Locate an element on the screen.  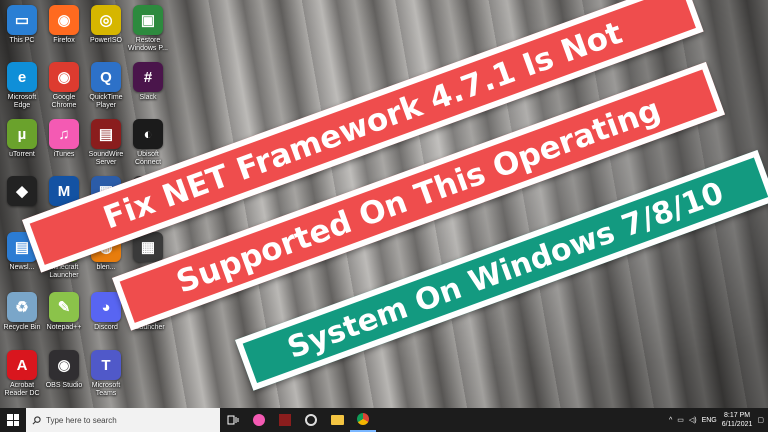
search-placeholder: Type here to search is located at coordinates (81, 420).